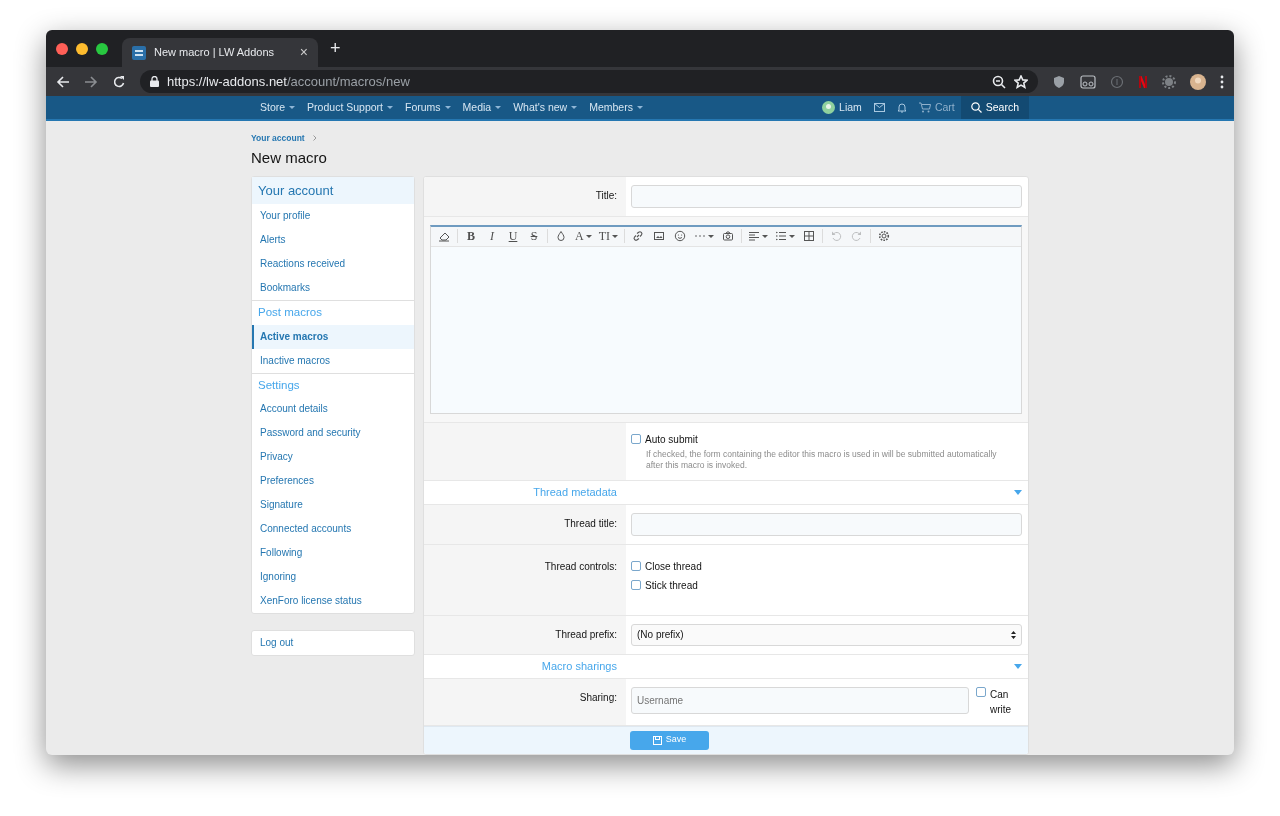  Describe the element at coordinates (63, 81) in the screenshot. I see `back-arrow-icon` at that location.